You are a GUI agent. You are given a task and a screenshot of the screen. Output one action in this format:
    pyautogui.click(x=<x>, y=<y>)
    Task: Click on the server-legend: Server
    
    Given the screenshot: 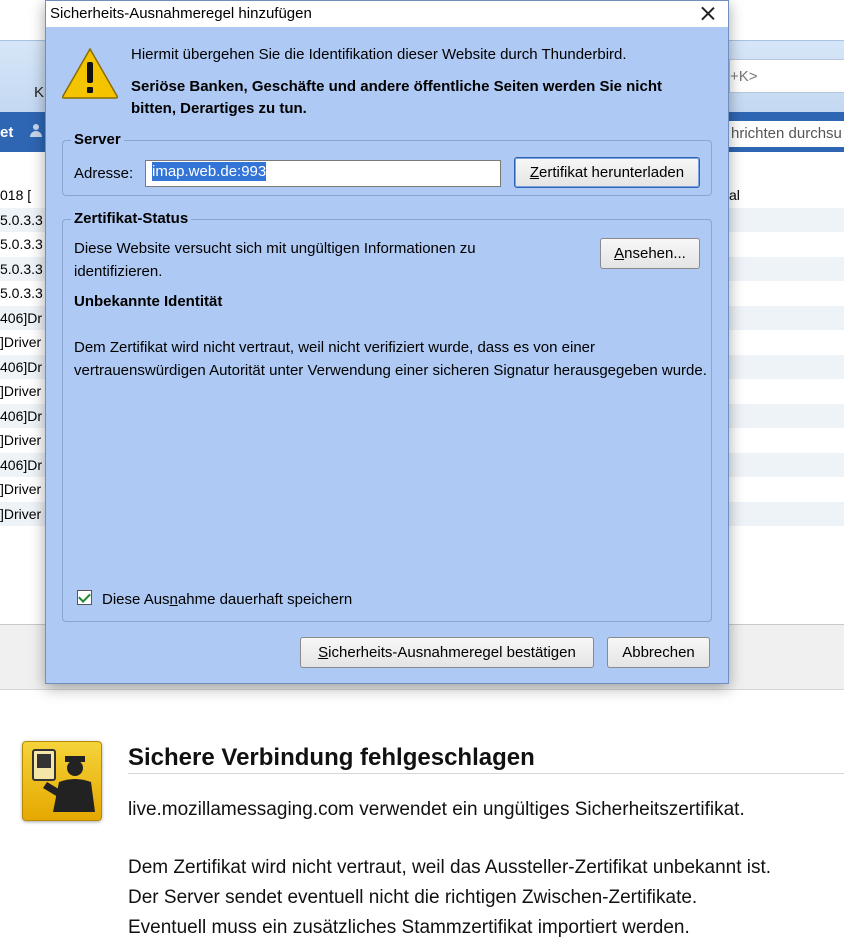 What is the action you would take?
    pyautogui.click(x=97, y=139)
    